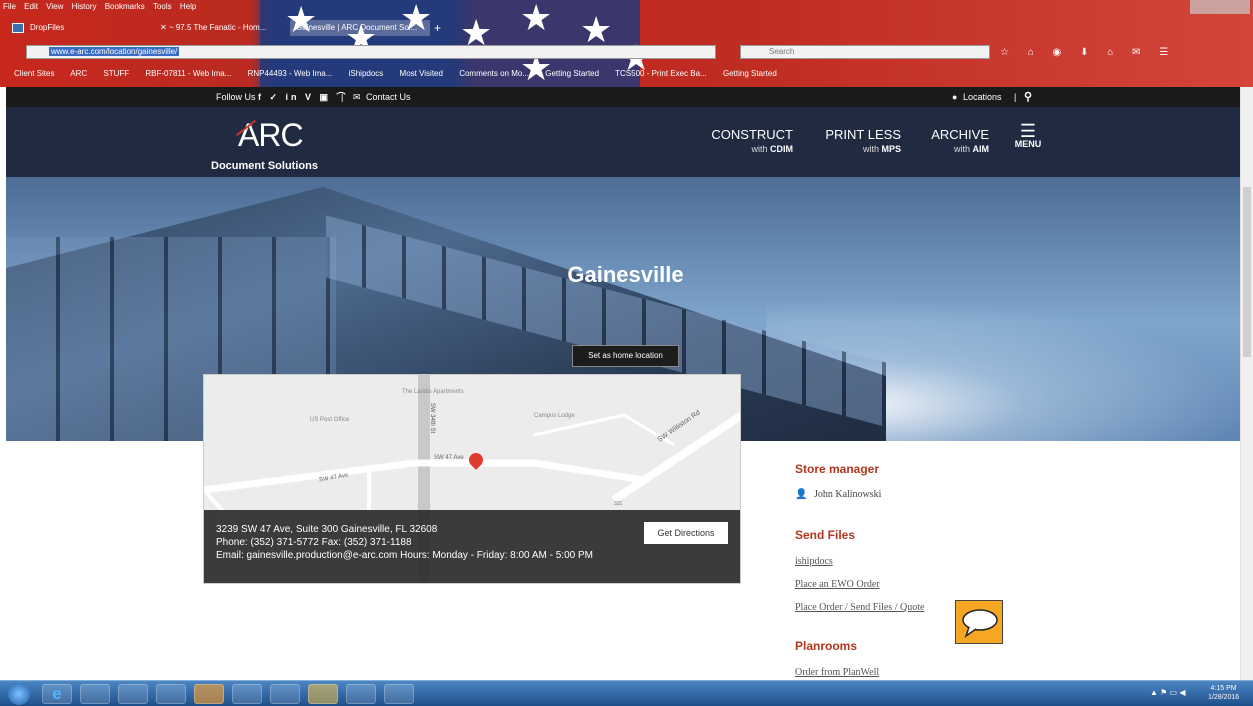 This screenshot has height=706, width=1253. I want to click on explorer-icon, so click(133, 694).